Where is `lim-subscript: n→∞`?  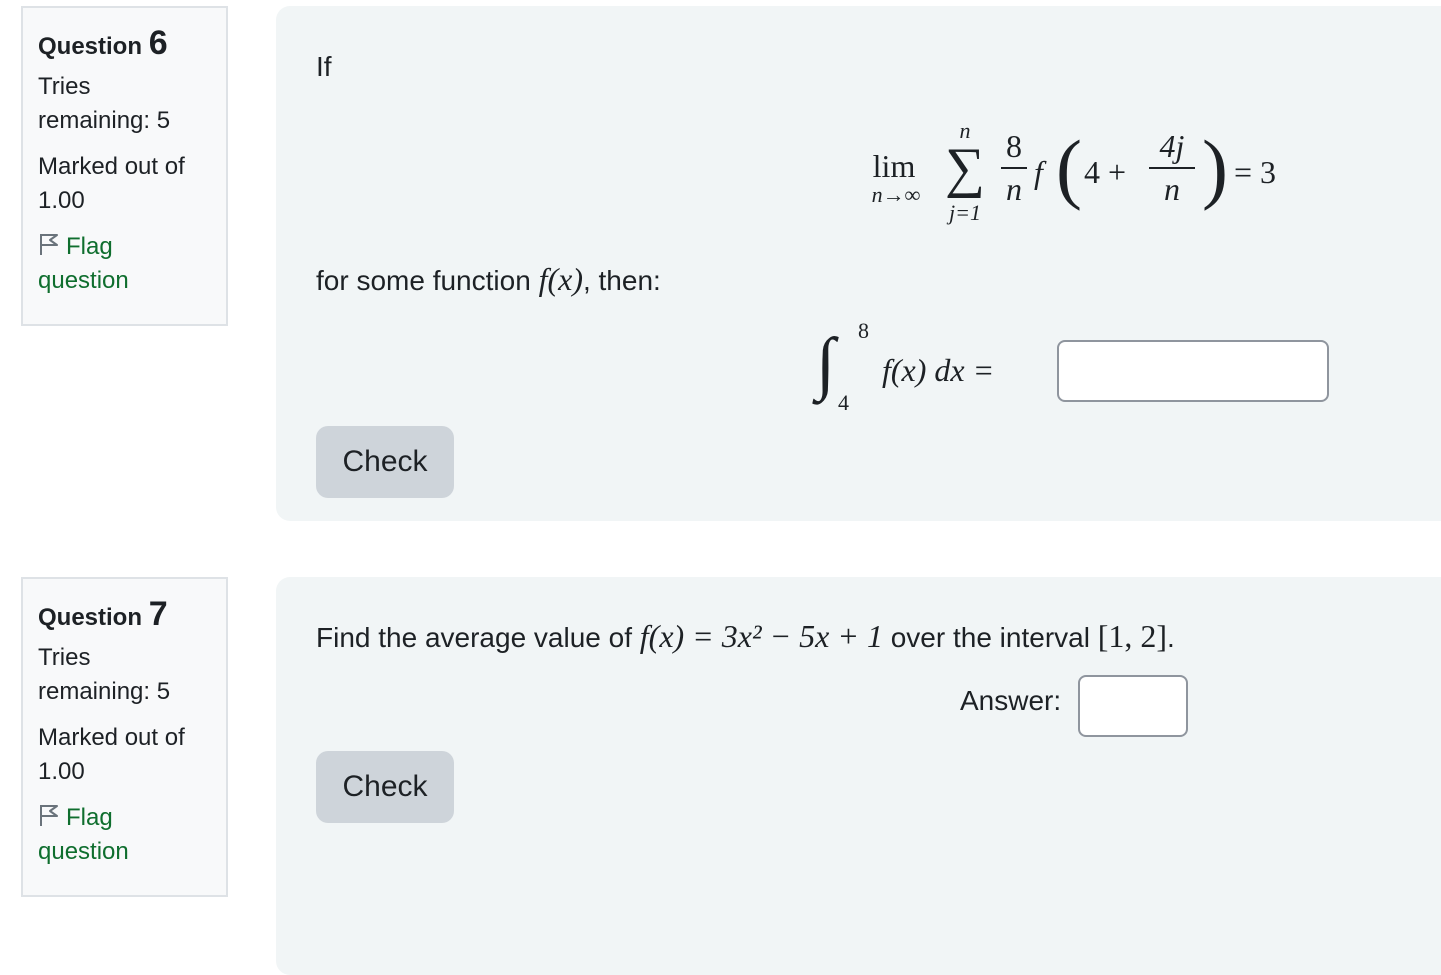
lim-subscript: n→∞ is located at coordinates (896, 194).